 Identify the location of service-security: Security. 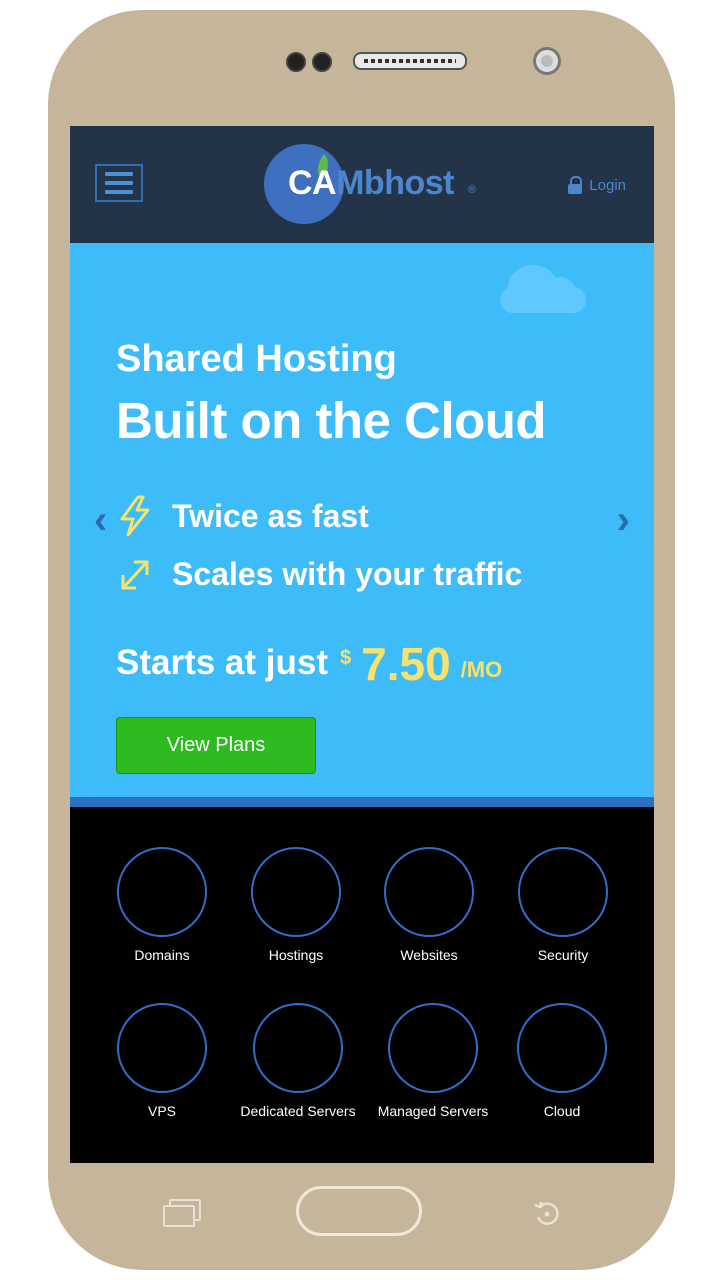
(563, 905).